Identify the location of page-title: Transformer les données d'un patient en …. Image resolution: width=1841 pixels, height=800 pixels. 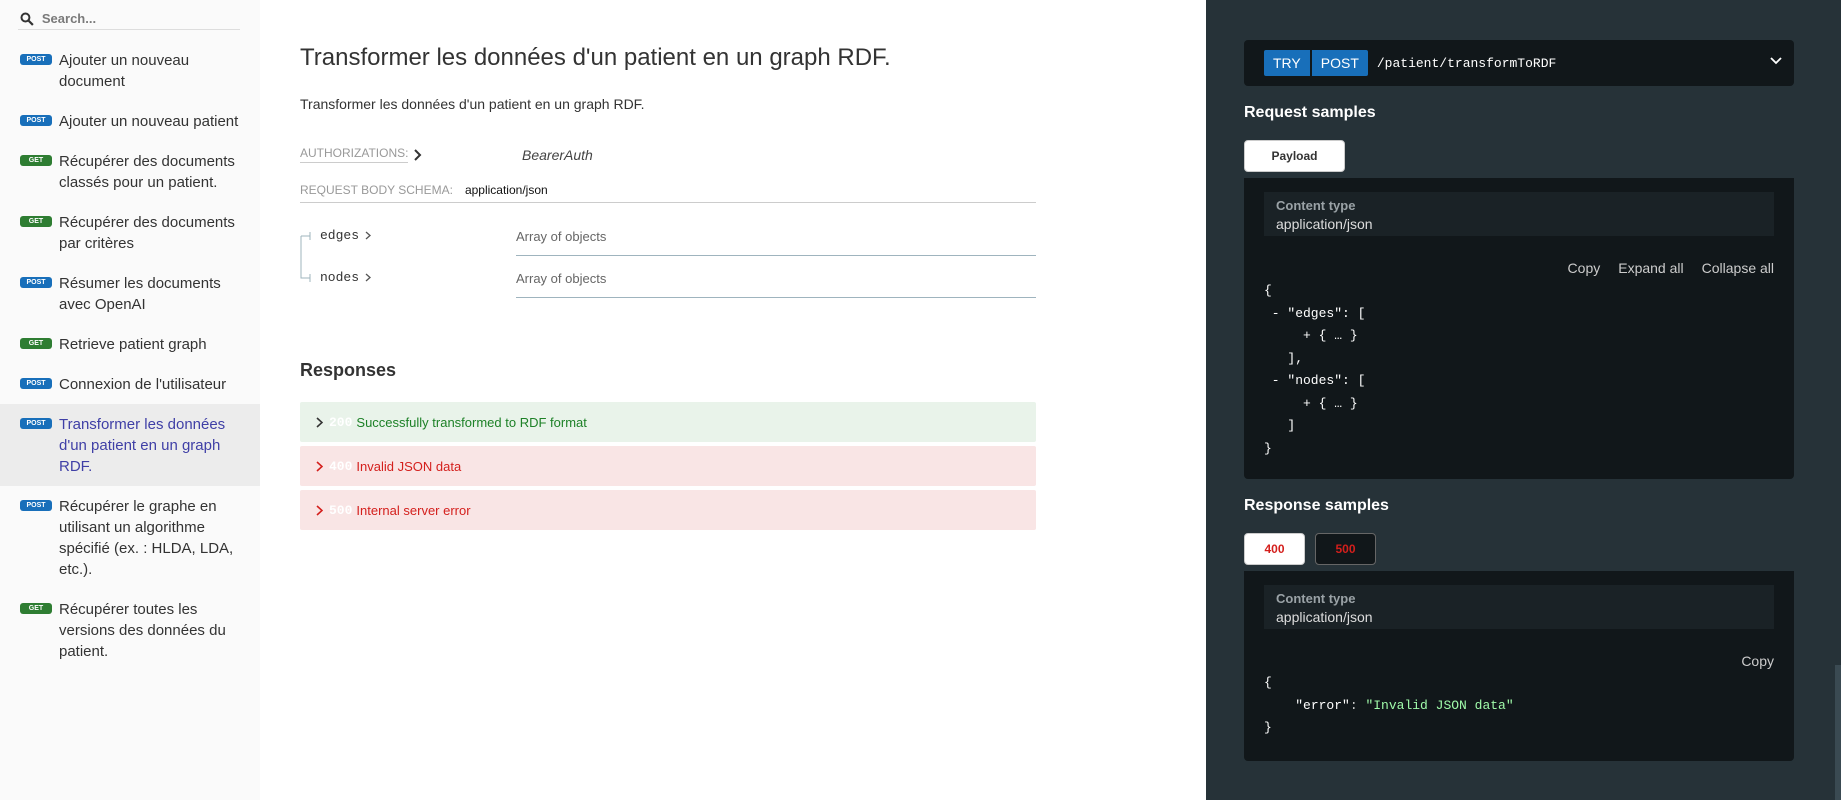
(595, 57).